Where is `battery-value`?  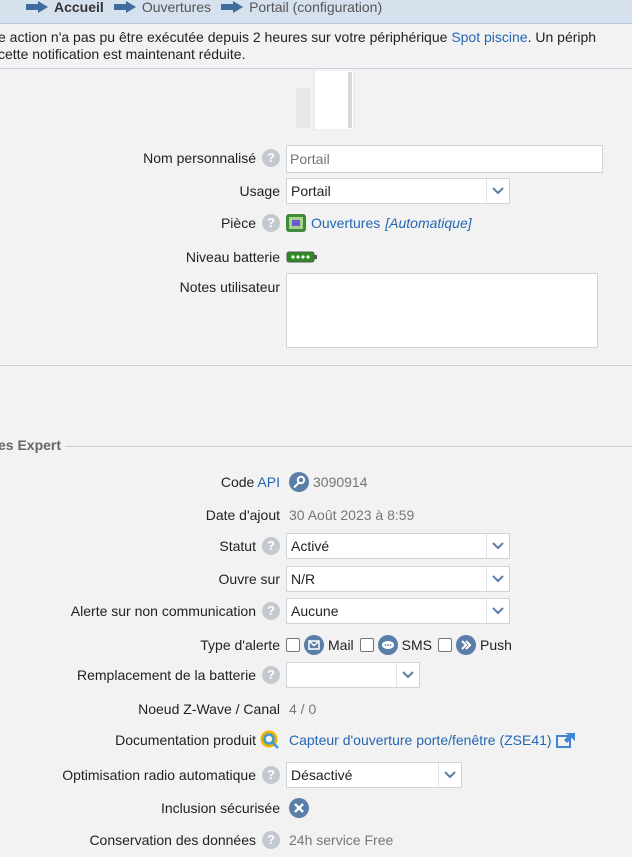
battery-value is located at coordinates (302, 257).